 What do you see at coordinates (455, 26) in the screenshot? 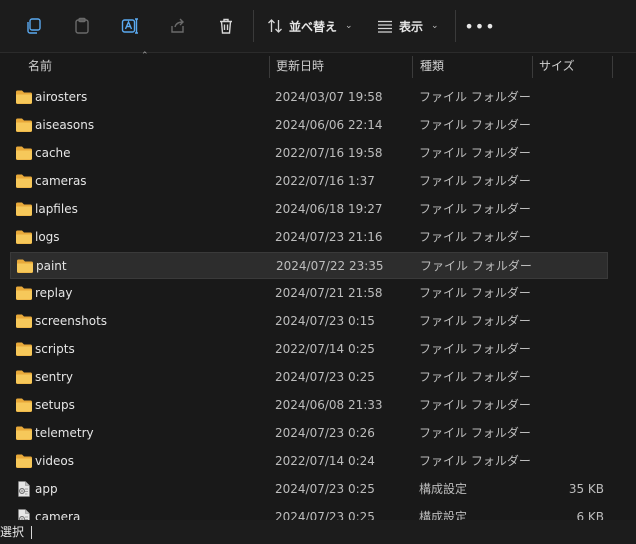
I see `toolbar-divider` at bounding box center [455, 26].